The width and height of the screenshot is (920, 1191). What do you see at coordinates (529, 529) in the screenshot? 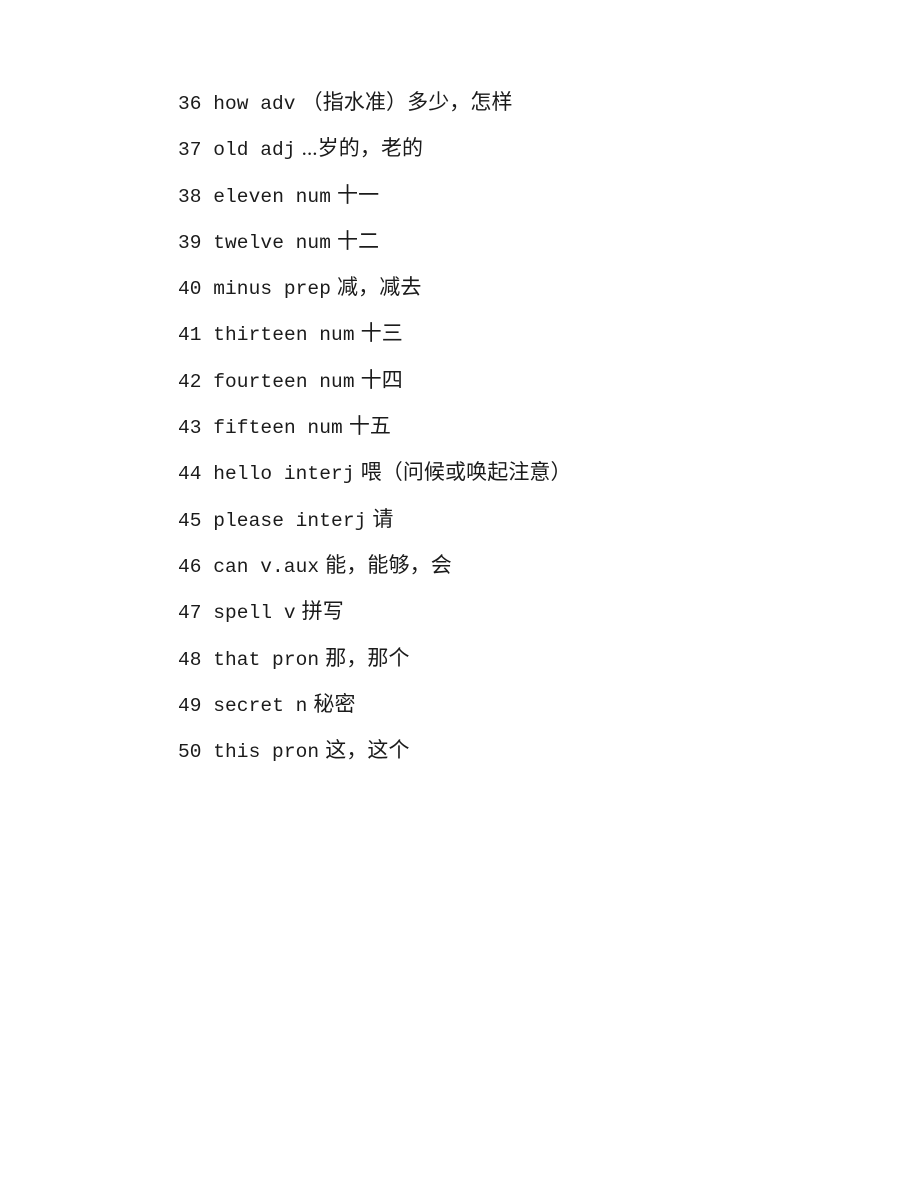
I see `vocabulary-entry: 45 please interj 请` at bounding box center [529, 529].